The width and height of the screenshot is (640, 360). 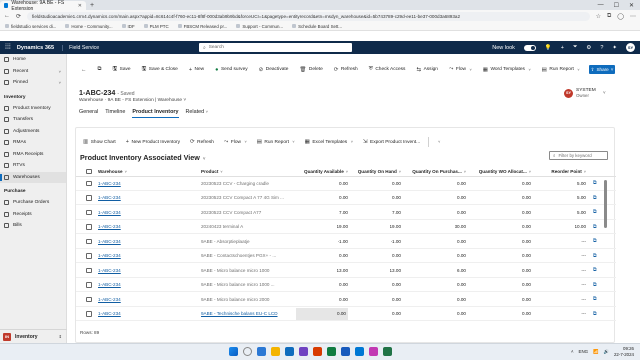 I want to click on flow-button: ⤳ Flow ˅, so click(x=460, y=70).